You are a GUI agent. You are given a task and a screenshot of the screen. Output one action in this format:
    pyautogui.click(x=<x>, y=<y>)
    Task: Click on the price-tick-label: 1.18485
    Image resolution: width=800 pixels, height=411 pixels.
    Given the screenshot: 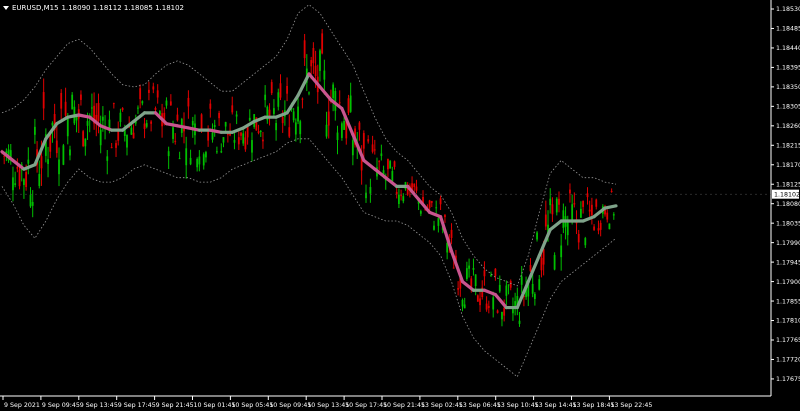 What is the action you would take?
    pyautogui.click(x=788, y=29)
    